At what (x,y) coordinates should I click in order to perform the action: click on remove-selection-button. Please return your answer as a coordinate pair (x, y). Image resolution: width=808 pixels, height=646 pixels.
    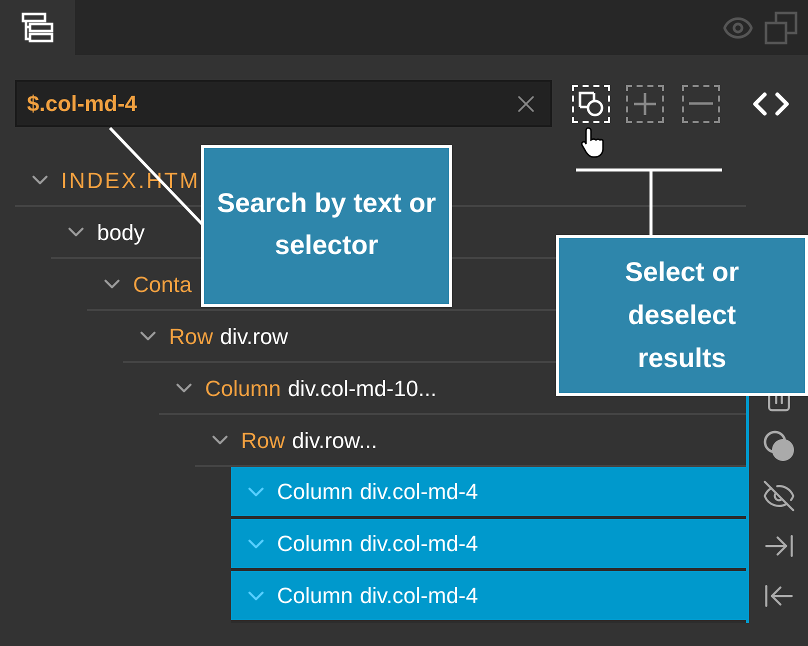
    Looking at the image, I should click on (701, 103).